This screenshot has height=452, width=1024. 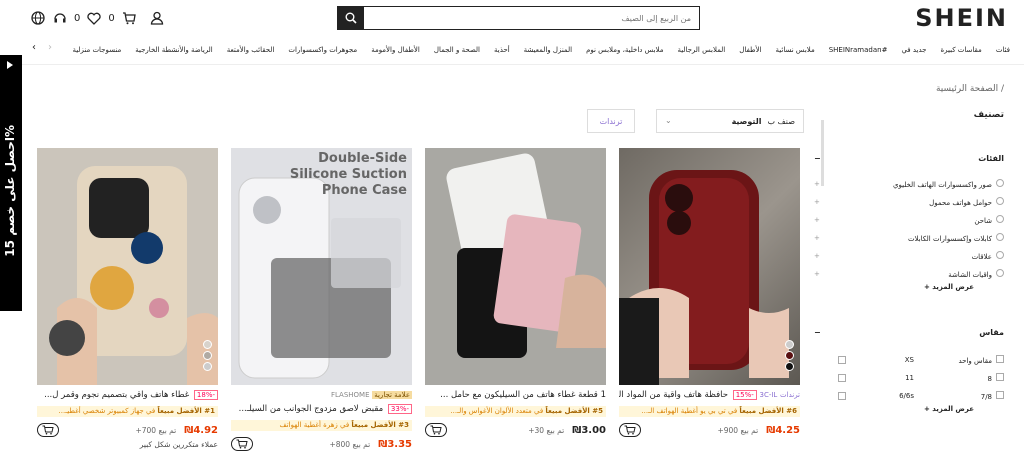 I want to click on category-item: كابلات وإكسسوارات الكابلات, so click(x=950, y=239).